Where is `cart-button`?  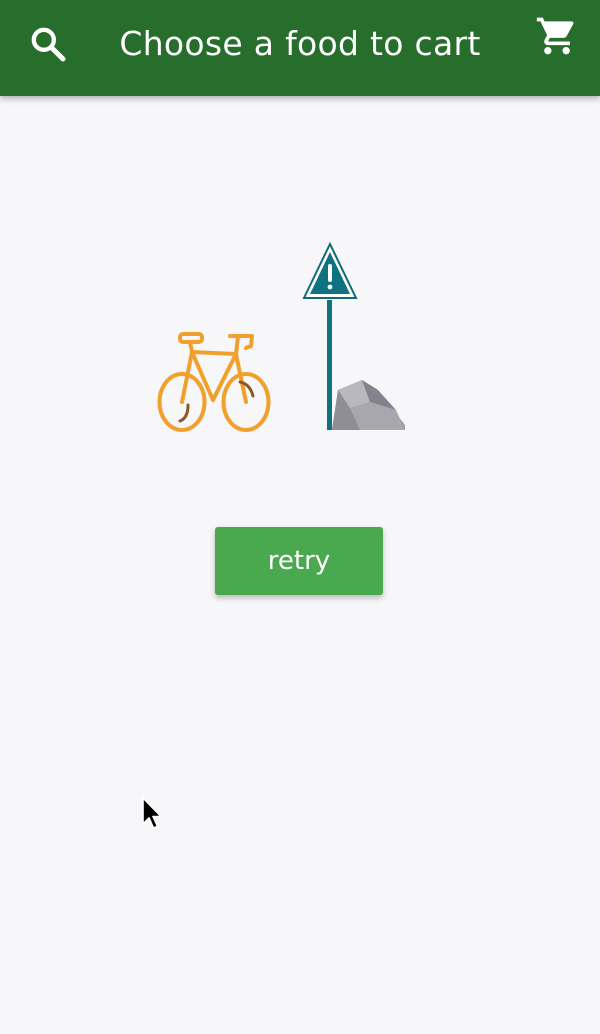 cart-button is located at coordinates (557, 36).